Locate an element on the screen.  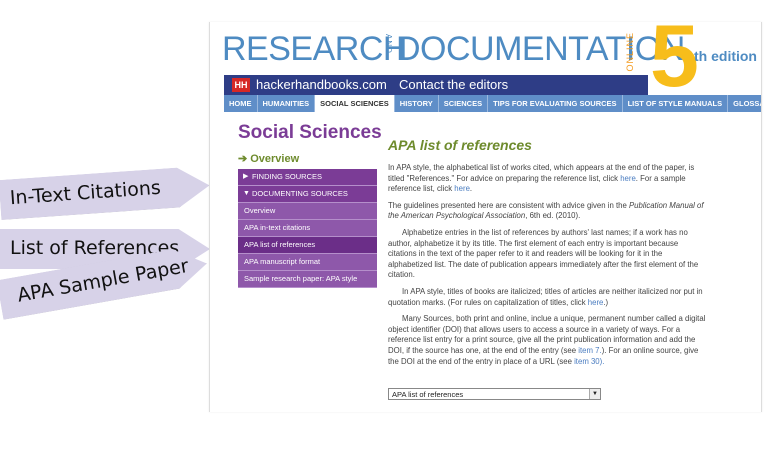
edition-number: 5 is located at coordinates (674, 63).